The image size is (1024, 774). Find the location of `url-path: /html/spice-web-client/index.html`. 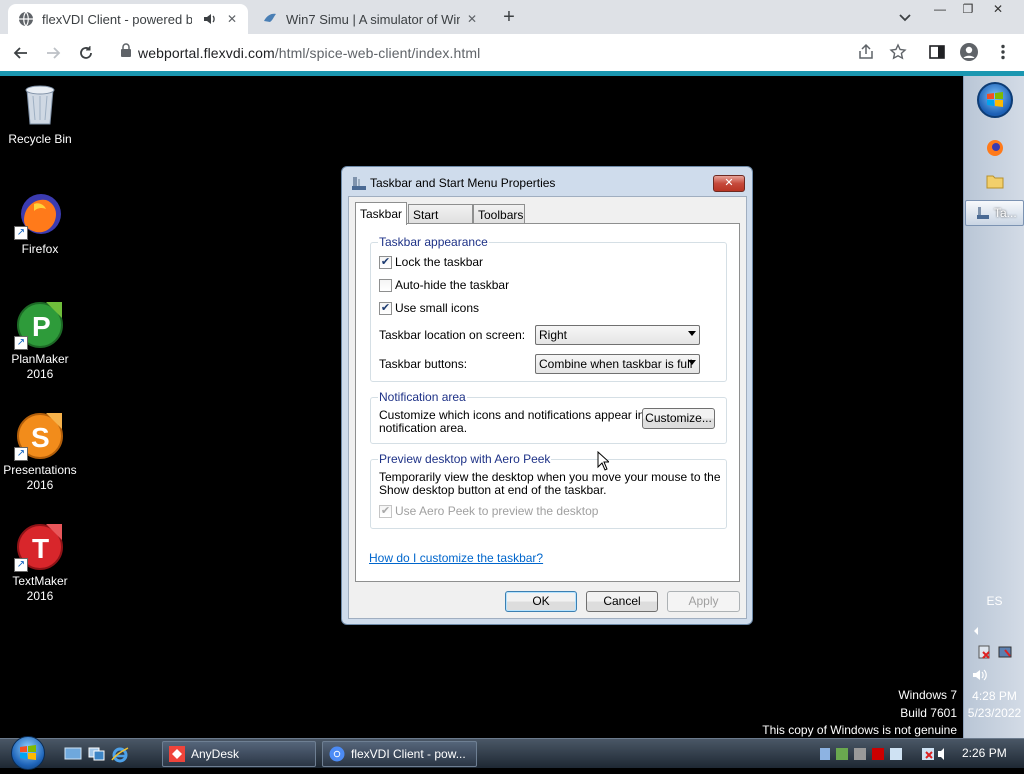

url-path: /html/spice-web-client/index.html is located at coordinates (377, 52).